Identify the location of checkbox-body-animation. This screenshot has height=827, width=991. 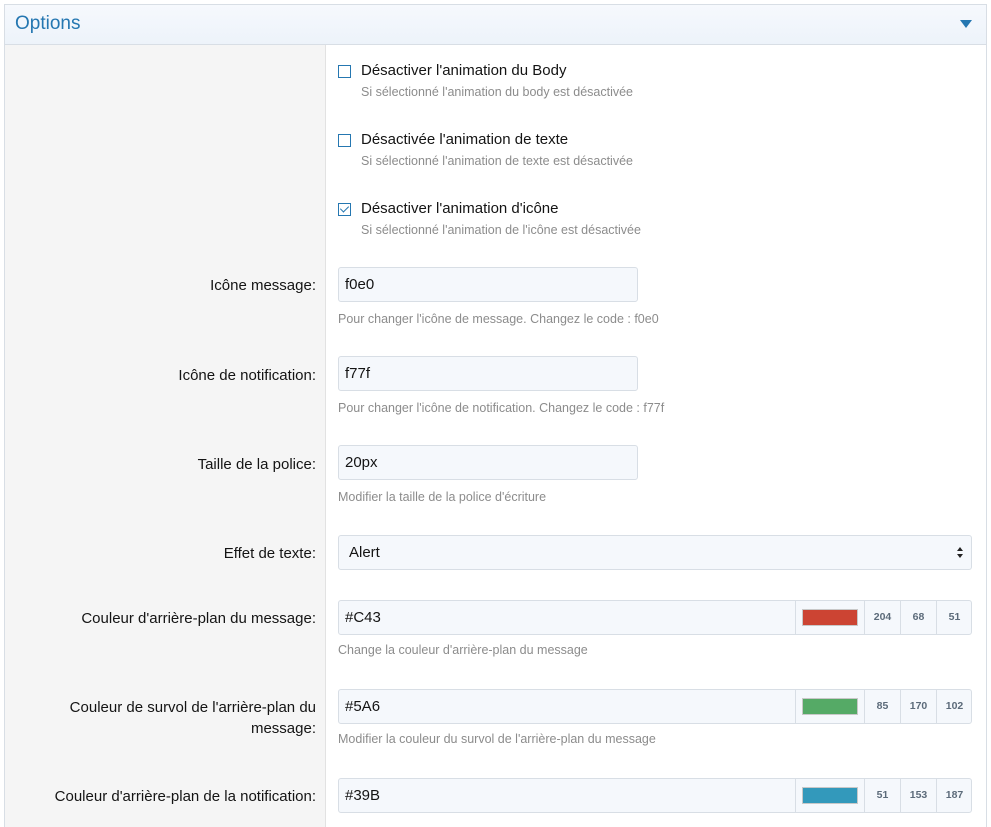
(344, 71).